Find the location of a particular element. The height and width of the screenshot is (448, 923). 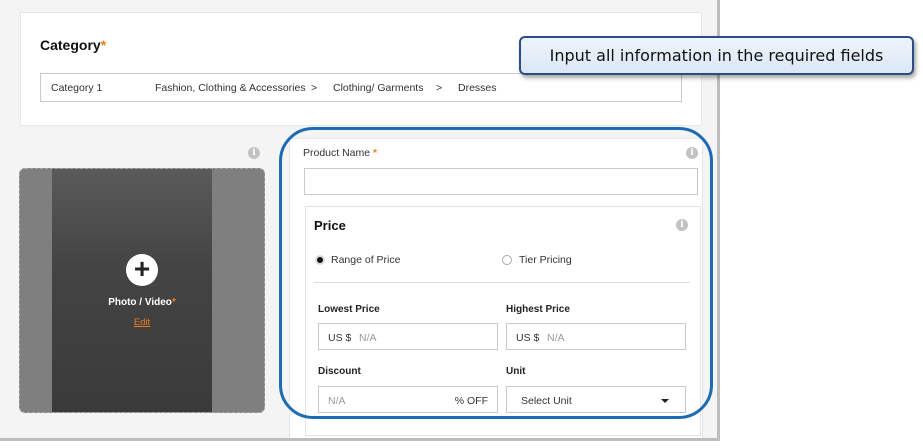

category-level: Category 1 is located at coordinates (77, 88).